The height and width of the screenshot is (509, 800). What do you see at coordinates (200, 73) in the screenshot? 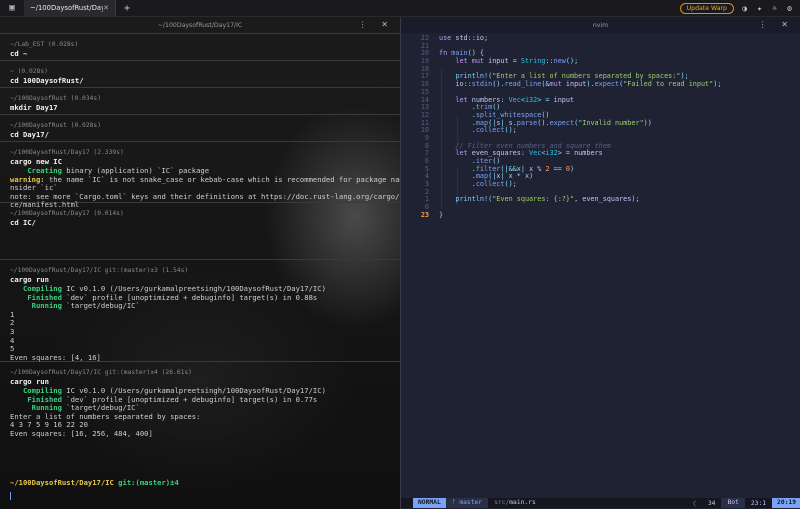
I see `command-block: ~ (0.028s) cd 100DaysofRust/` at bounding box center [200, 73].